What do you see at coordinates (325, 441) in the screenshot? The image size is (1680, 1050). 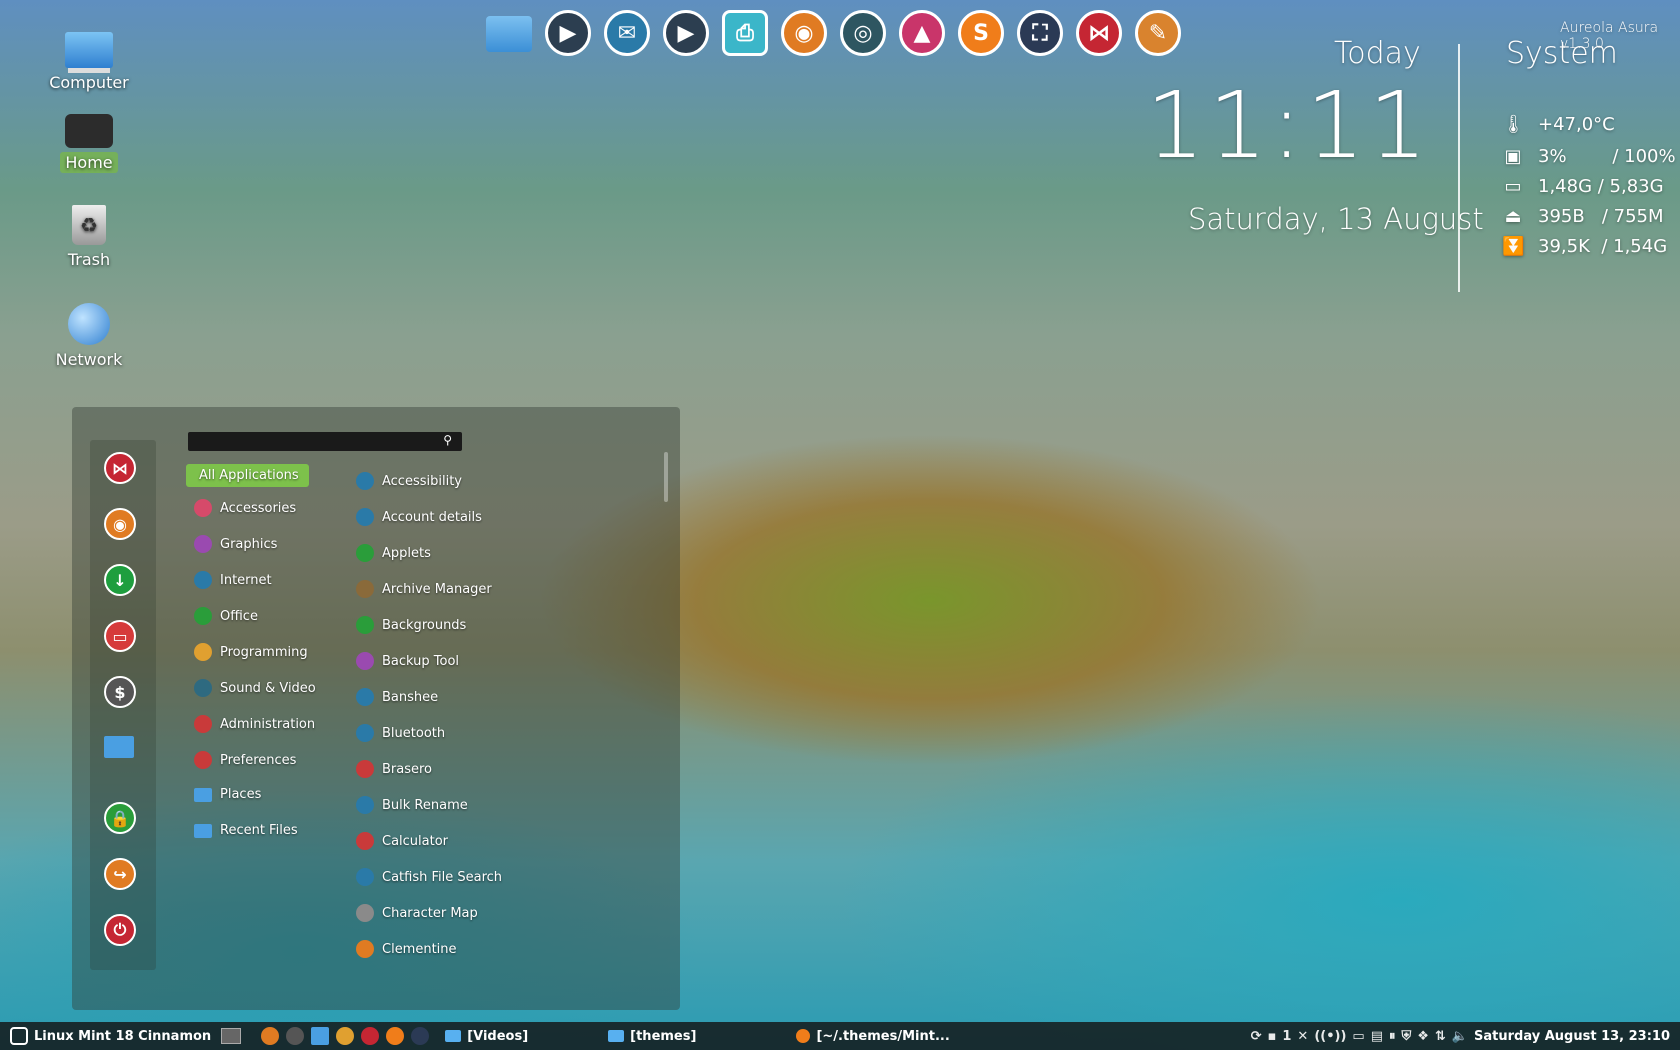 I see `search-input: ⚲` at bounding box center [325, 441].